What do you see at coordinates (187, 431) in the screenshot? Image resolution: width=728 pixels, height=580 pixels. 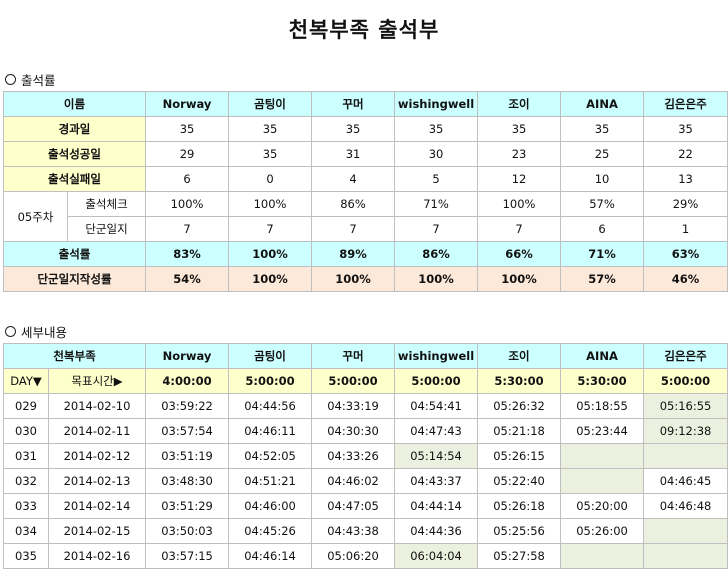 I see `time-cell: 03:57:54` at bounding box center [187, 431].